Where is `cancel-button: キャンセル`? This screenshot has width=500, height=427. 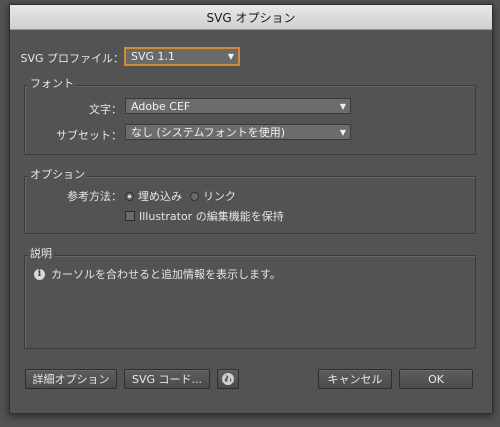 cancel-button: キャンセル is located at coordinates (355, 379).